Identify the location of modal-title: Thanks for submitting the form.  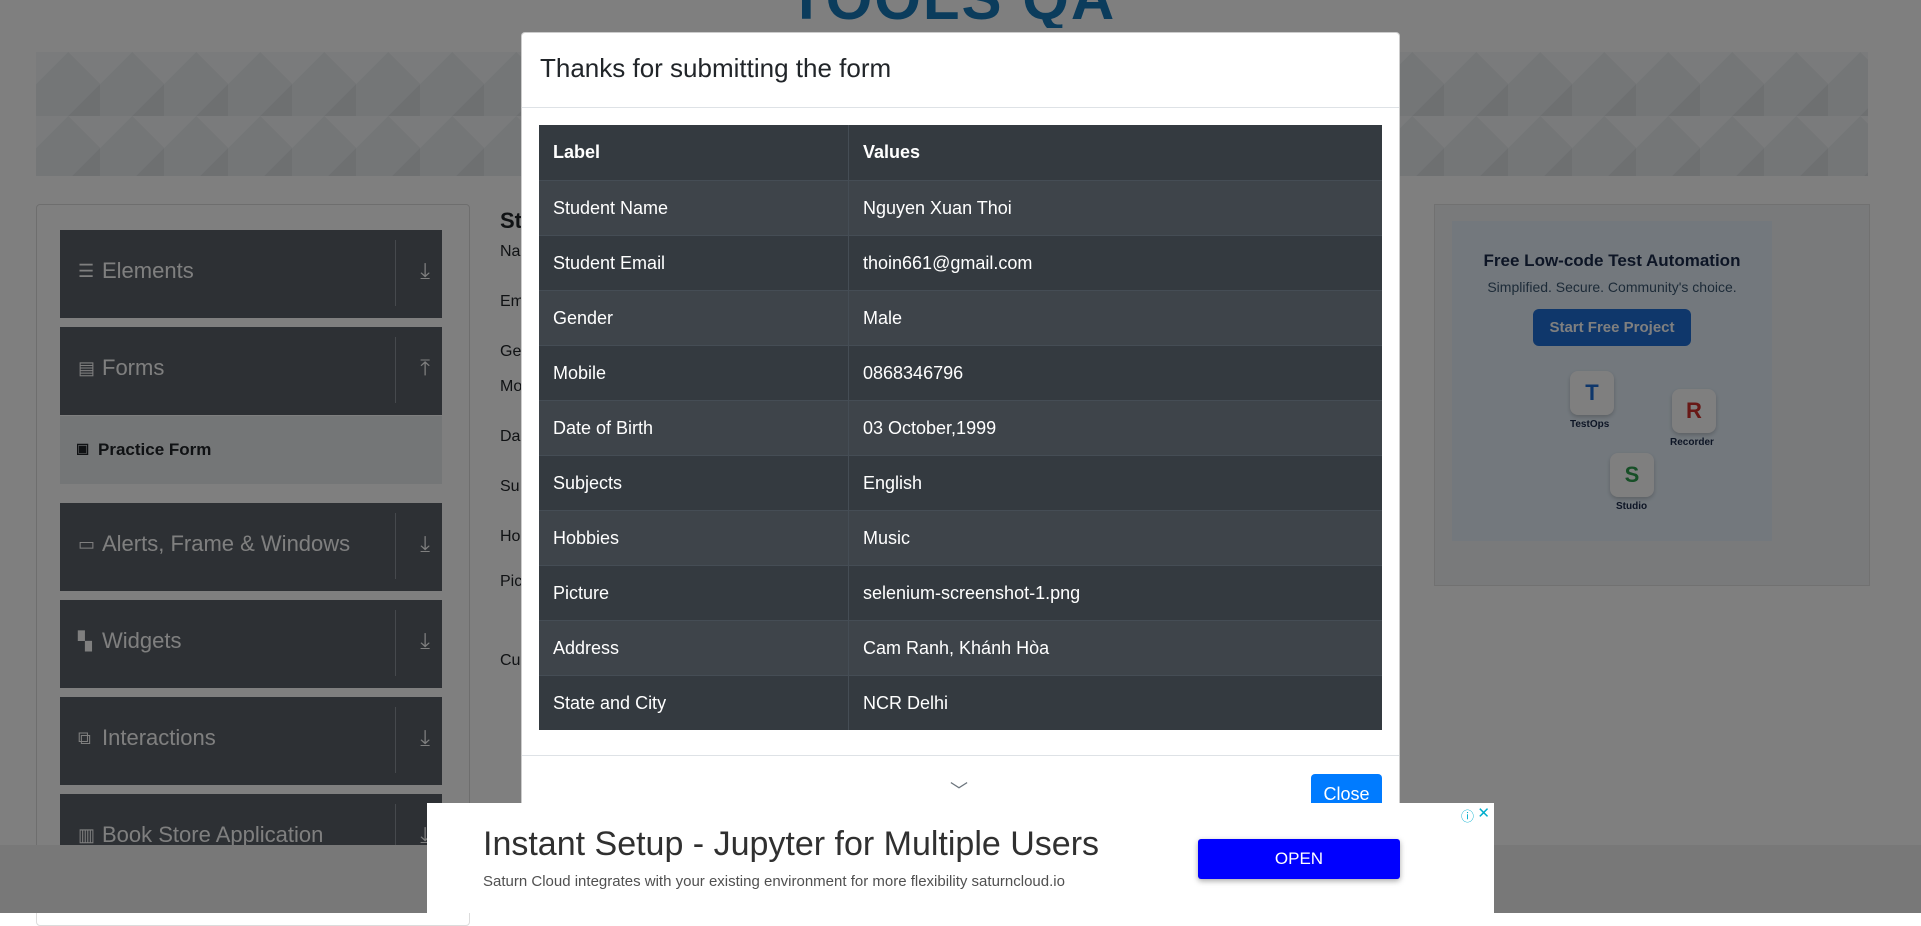
(716, 68).